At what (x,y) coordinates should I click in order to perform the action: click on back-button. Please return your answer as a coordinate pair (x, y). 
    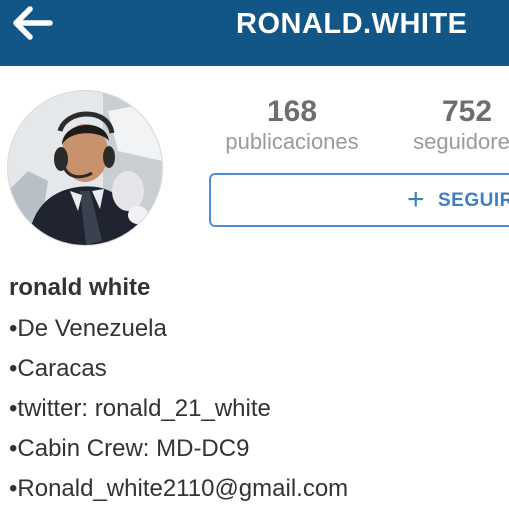
    Looking at the image, I should click on (33, 23).